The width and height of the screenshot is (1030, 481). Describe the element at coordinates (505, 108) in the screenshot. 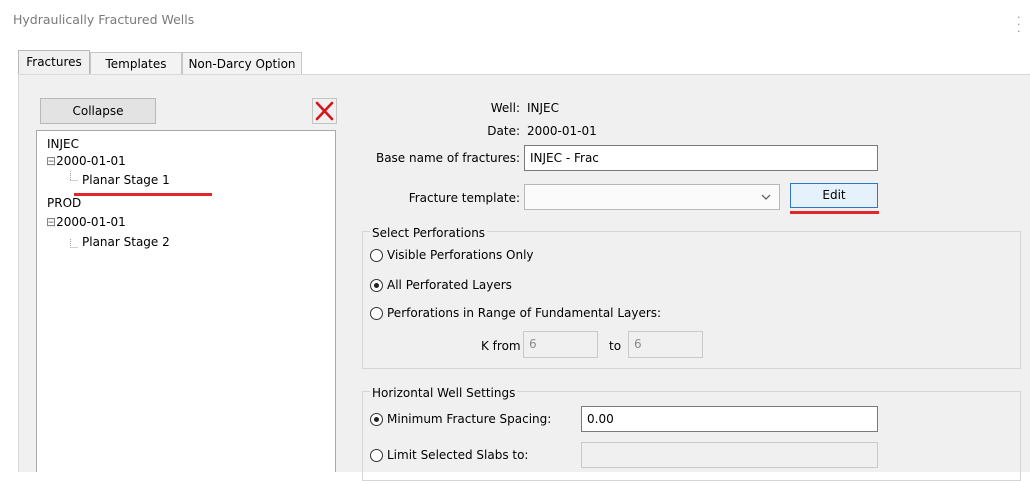

I see `well-label: Well:` at that location.